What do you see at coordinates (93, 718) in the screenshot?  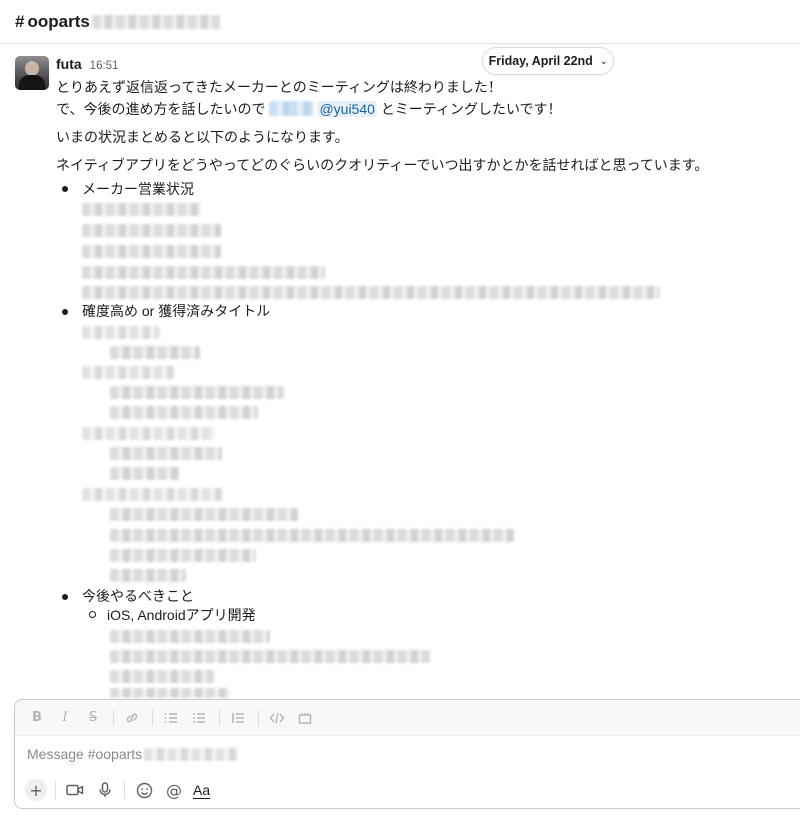 I see `strikethrough-icon: S` at bounding box center [93, 718].